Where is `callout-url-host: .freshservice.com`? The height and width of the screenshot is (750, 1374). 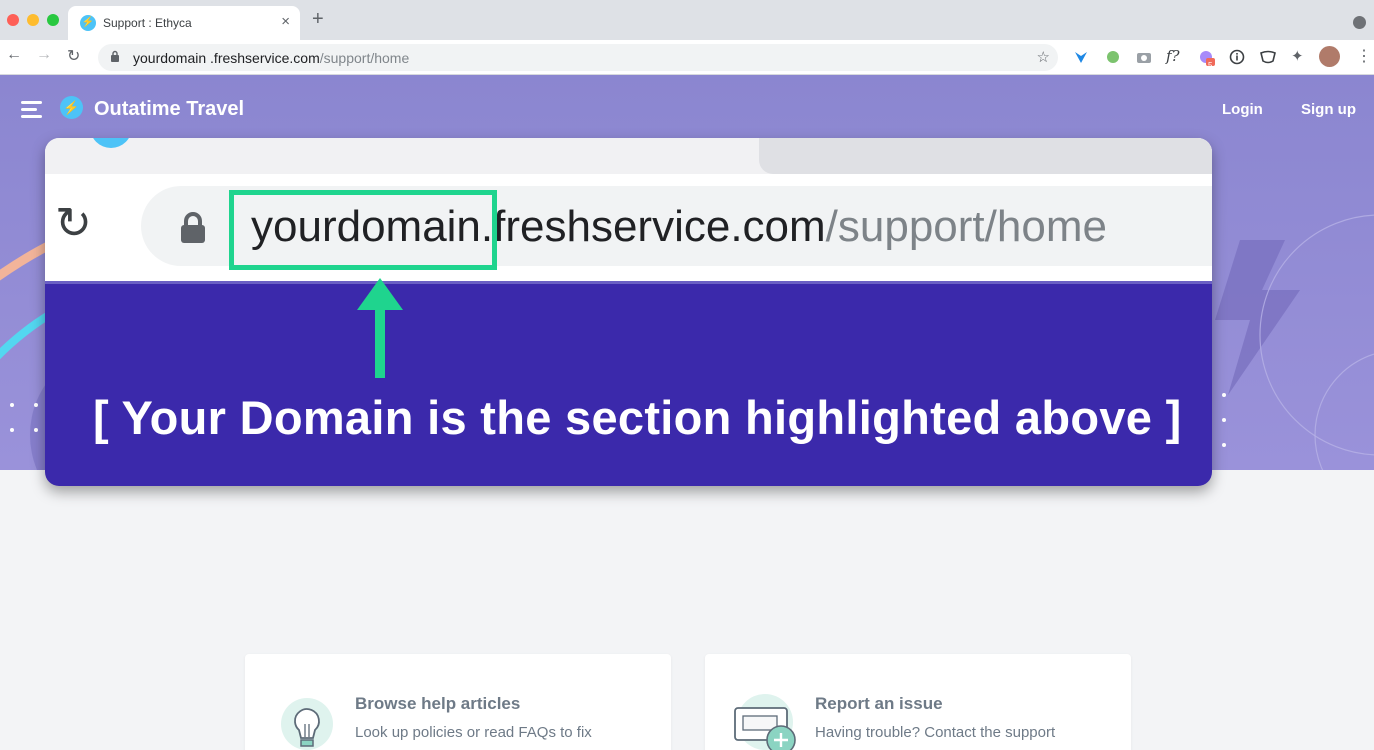 callout-url-host: .freshservice.com is located at coordinates (653, 226).